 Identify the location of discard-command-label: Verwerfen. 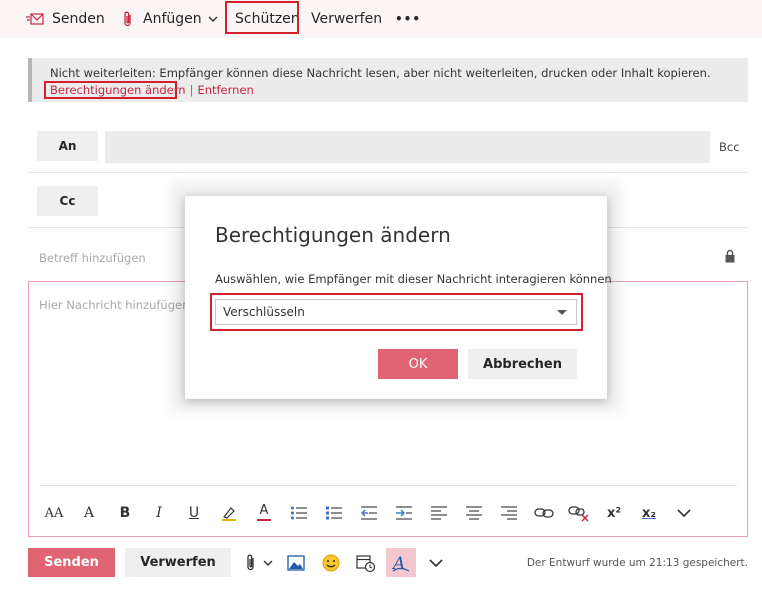
(347, 19).